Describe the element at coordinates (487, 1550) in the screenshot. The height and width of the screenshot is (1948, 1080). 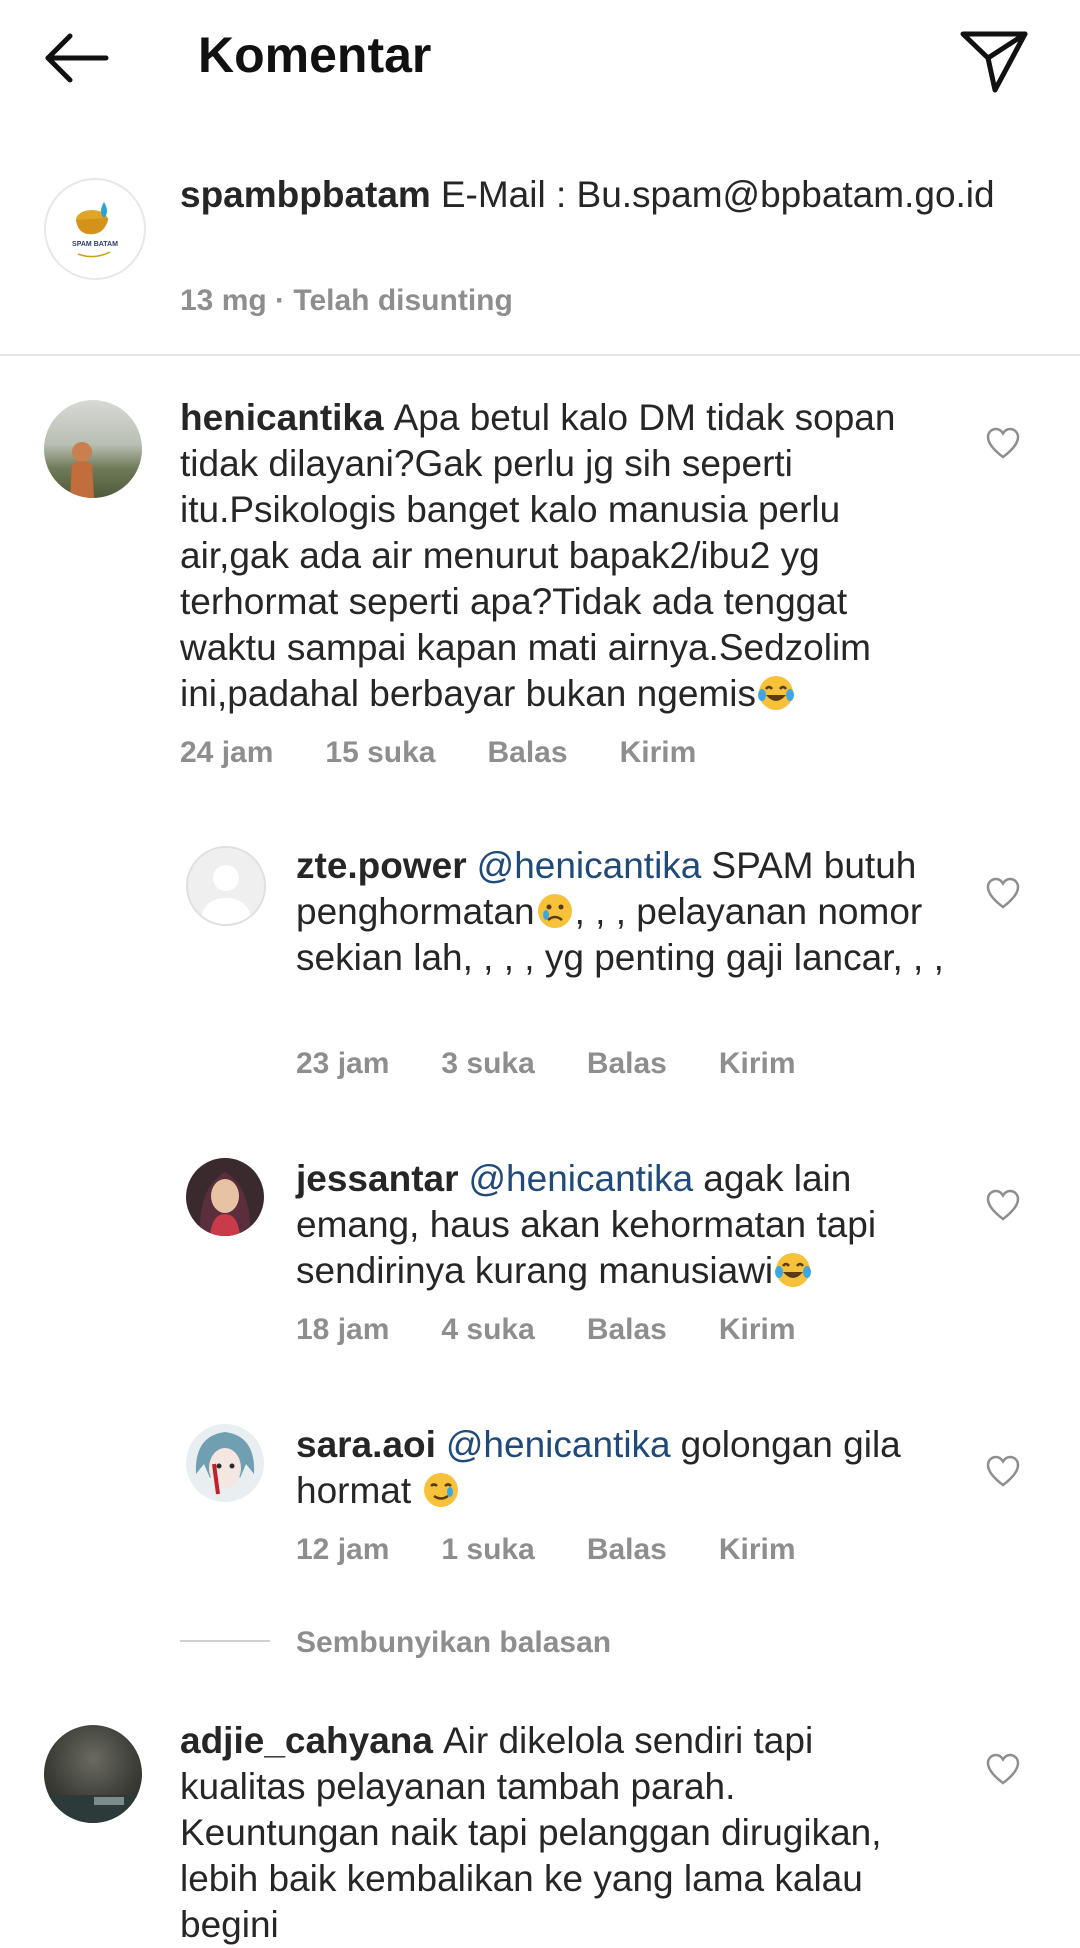
I see `like-count: 1 suka` at that location.